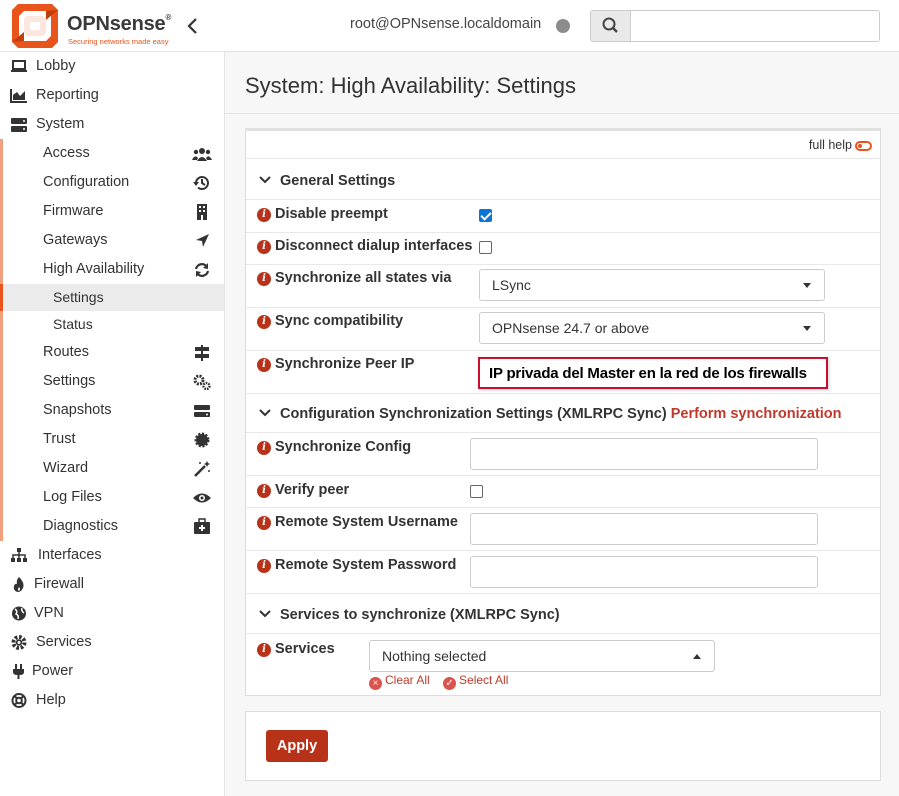  What do you see at coordinates (201, 183) in the screenshot?
I see `history-icon` at bounding box center [201, 183].